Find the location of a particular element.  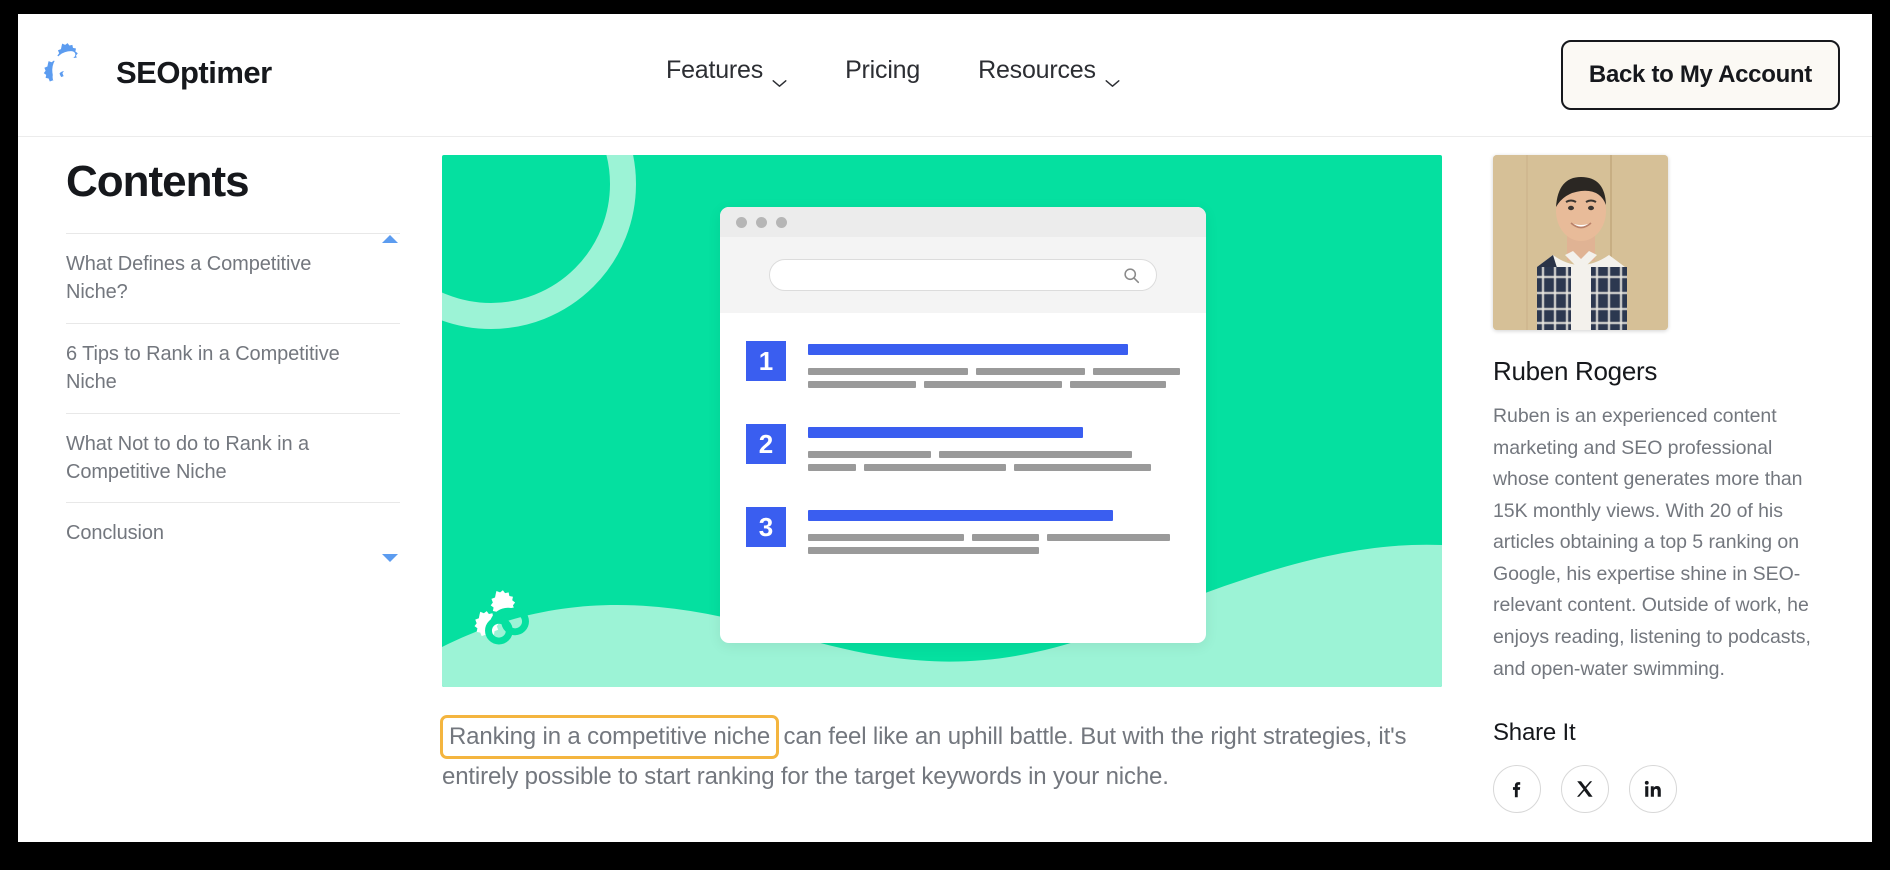

highlighted-phrase: Ranking in a competitive niche is located at coordinates (610, 737).